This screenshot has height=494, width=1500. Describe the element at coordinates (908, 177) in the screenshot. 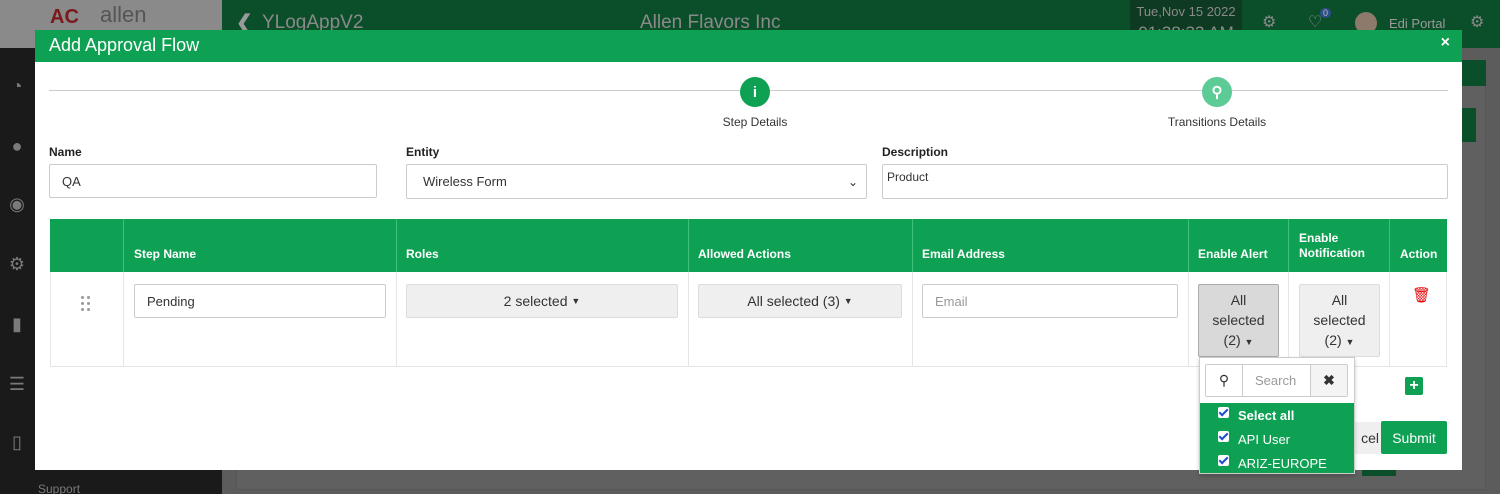

I see `description-value: Product` at that location.